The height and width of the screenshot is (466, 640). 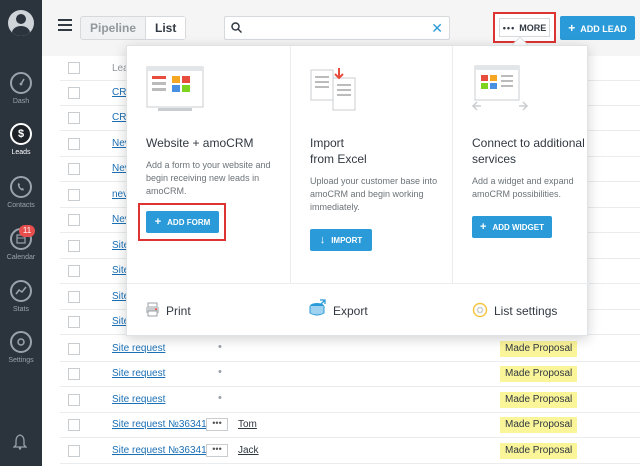 I want to click on user-avatar, so click(x=21, y=23).